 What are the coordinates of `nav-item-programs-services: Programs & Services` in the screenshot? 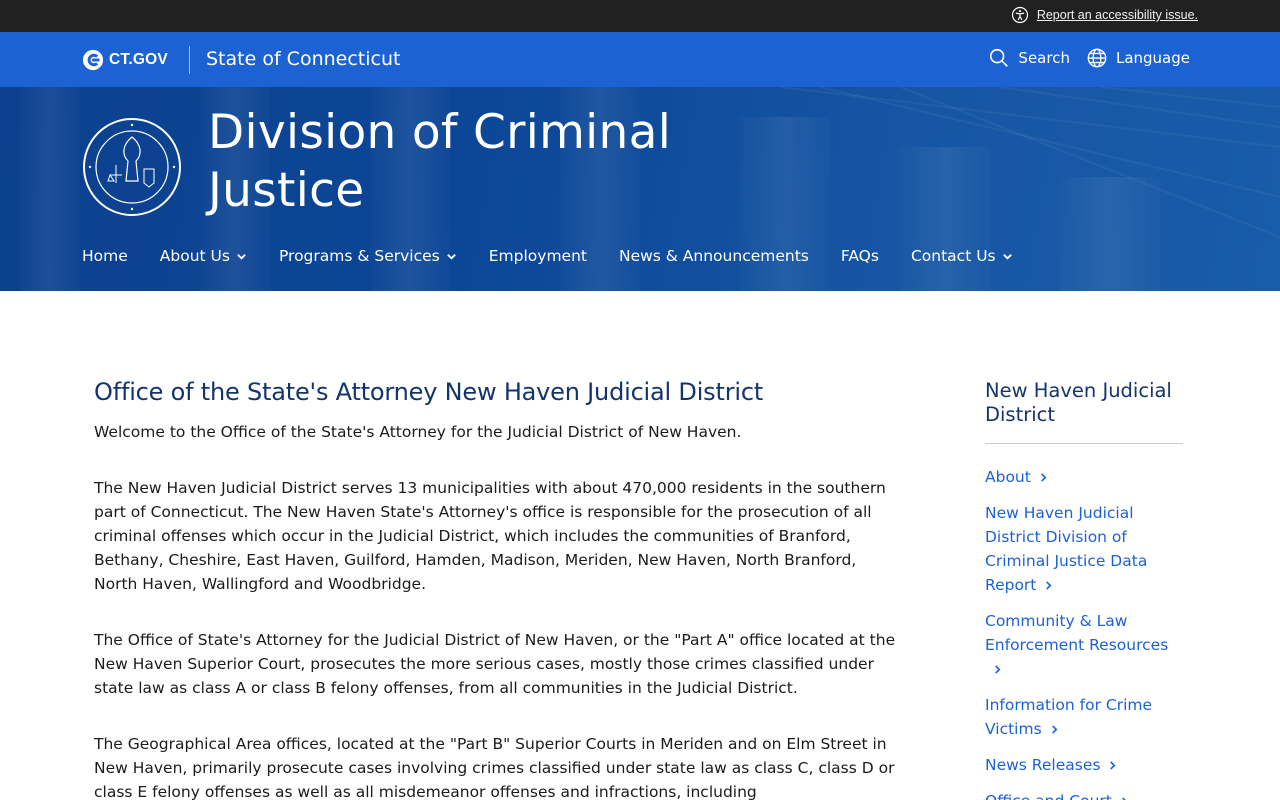 It's located at (368, 256).